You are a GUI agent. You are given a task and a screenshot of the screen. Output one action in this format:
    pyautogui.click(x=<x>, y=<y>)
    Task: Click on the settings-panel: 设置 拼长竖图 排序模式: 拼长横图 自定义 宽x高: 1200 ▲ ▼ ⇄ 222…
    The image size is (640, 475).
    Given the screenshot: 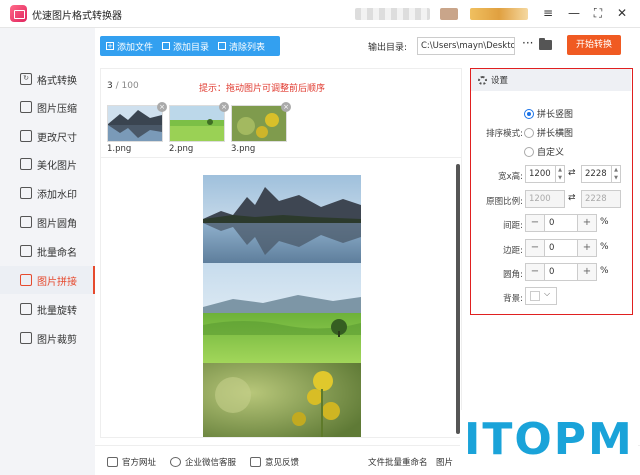 What is the action you would take?
    pyautogui.click(x=551, y=191)
    